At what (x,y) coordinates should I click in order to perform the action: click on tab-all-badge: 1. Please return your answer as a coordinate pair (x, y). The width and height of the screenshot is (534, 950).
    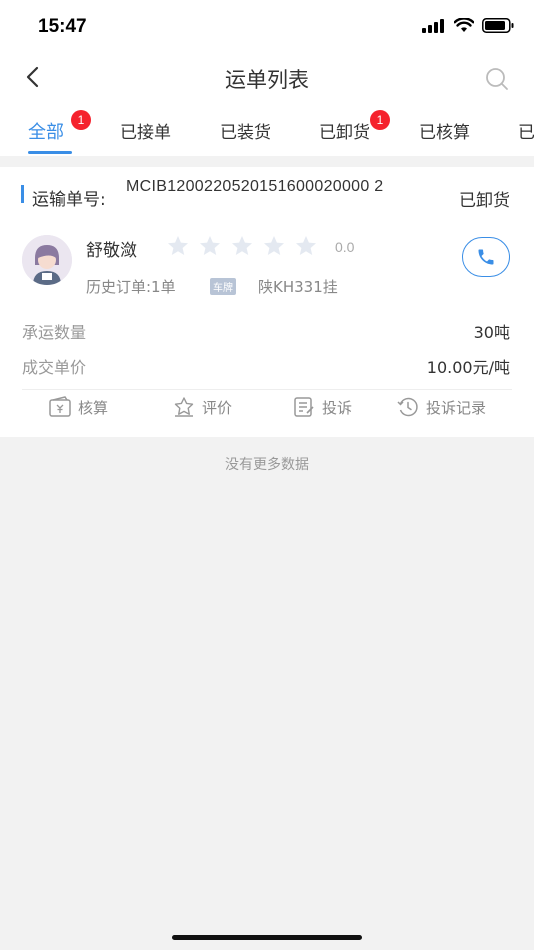
    Looking at the image, I should click on (81, 120).